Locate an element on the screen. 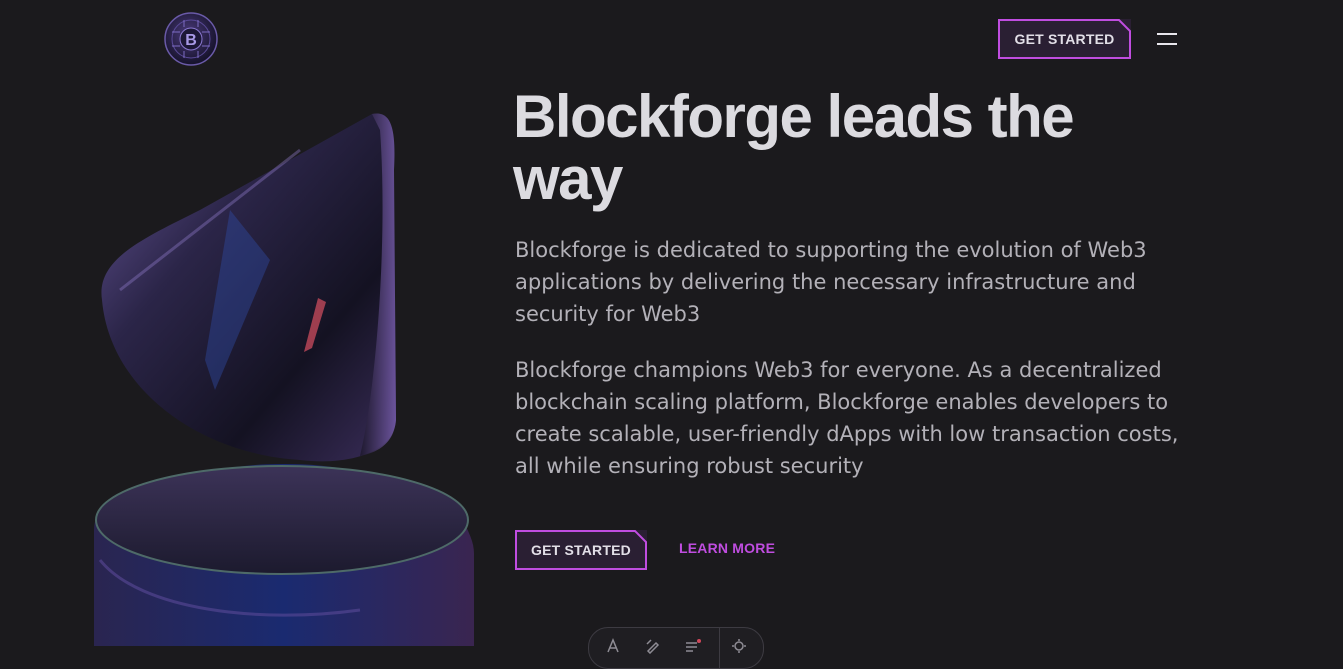  hero-title: Blockforge leads the way is located at coordinates (794, 147).